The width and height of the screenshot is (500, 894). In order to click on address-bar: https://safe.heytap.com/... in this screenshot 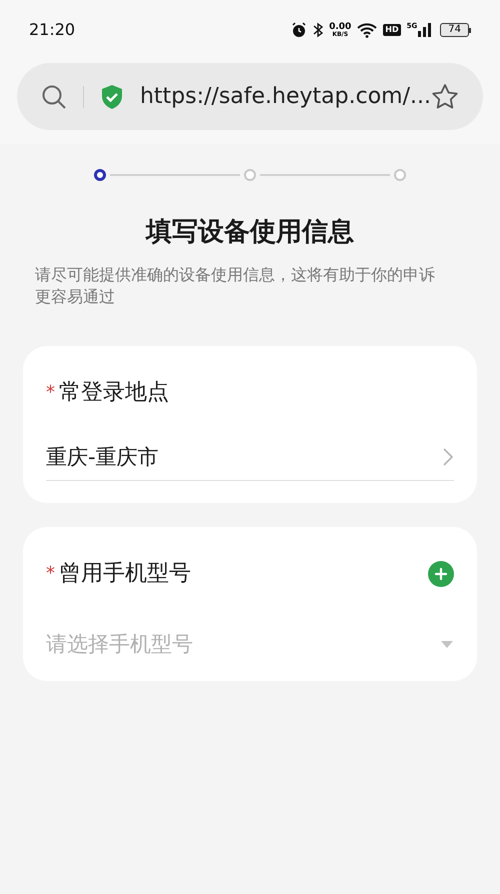, I will do `click(250, 96)`.